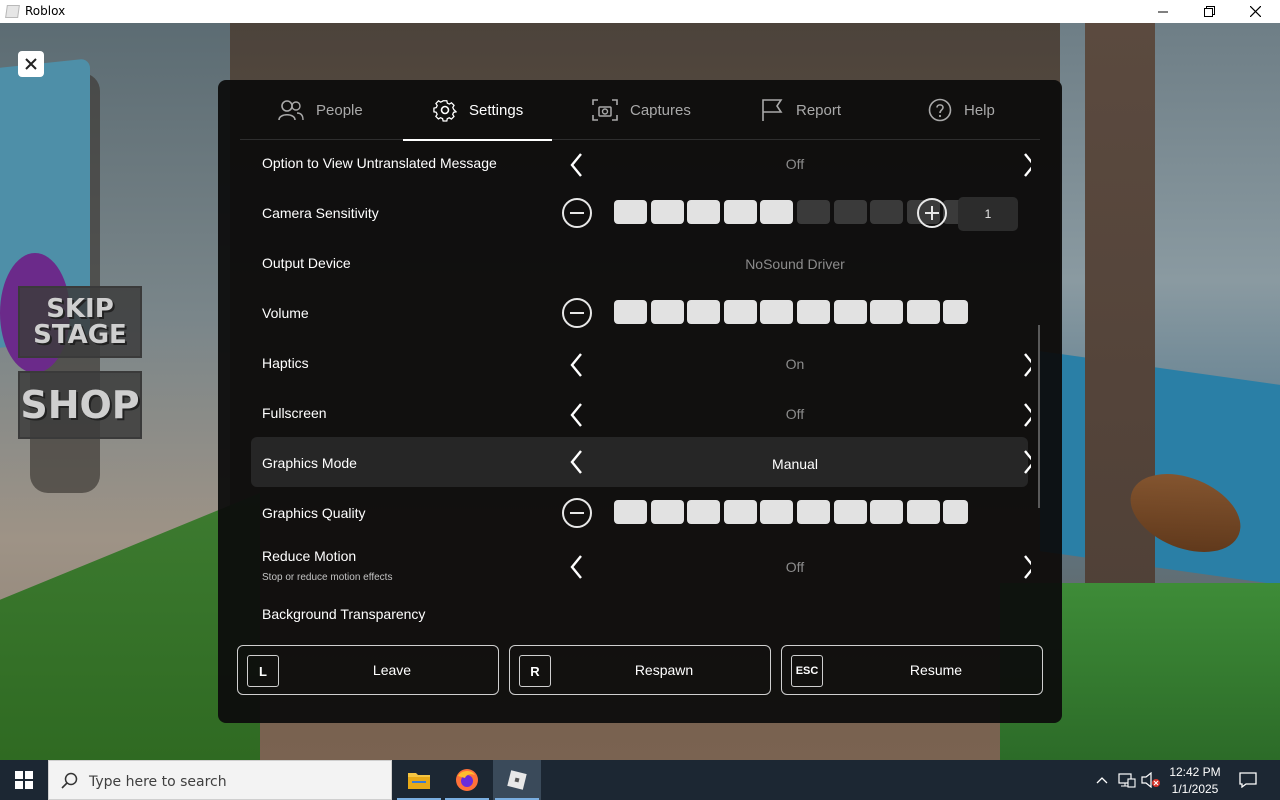  Describe the element at coordinates (641, 462) in the screenshot. I see `setting-row-graphics-mode: Graphics Mode Manual` at that location.